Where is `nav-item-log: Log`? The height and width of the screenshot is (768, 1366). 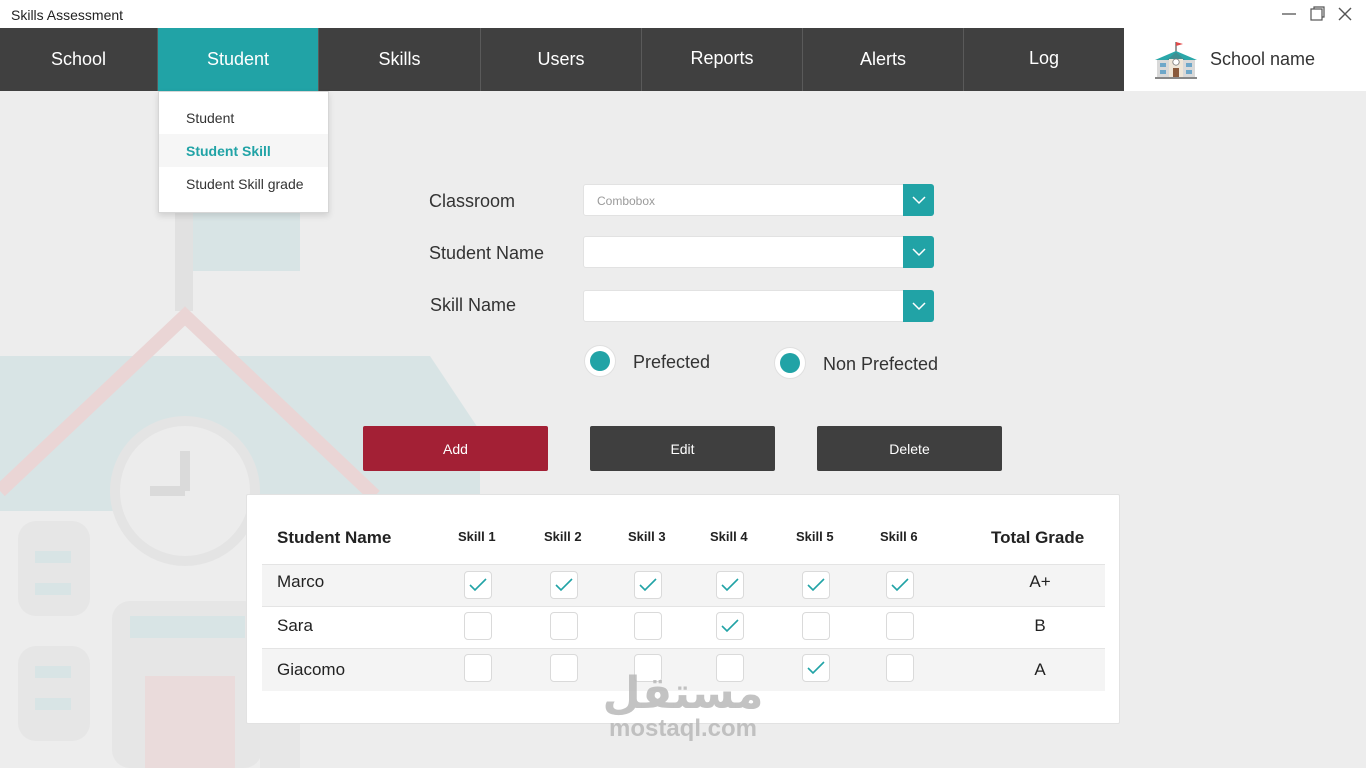 nav-item-log: Log is located at coordinates (1044, 59).